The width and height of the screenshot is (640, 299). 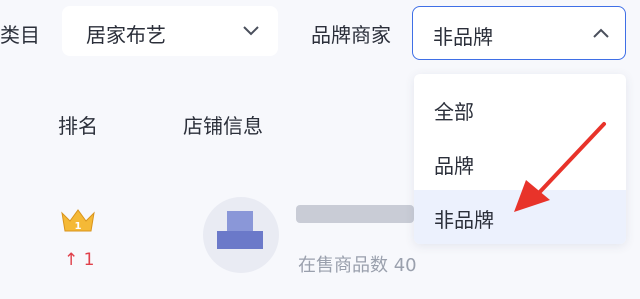 What do you see at coordinates (78, 126) in the screenshot?
I see `column-header-rank: 排名` at bounding box center [78, 126].